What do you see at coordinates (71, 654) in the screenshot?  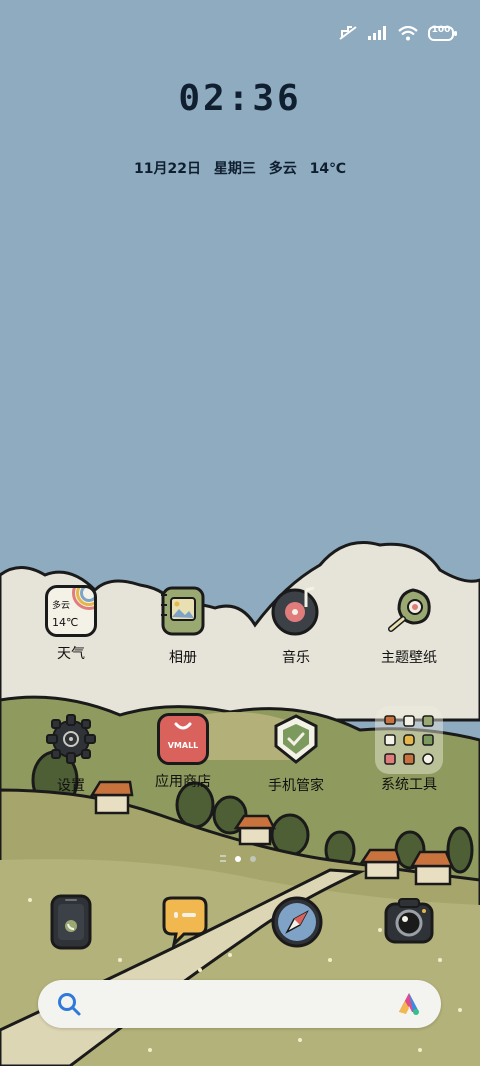 I see `app-label: 天气` at bounding box center [71, 654].